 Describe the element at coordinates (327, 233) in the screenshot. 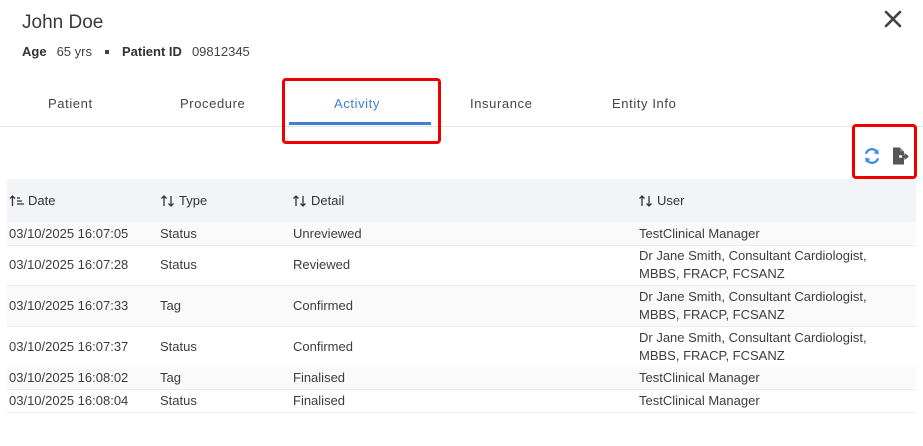

I see `cell-detail: Unreviewed` at that location.